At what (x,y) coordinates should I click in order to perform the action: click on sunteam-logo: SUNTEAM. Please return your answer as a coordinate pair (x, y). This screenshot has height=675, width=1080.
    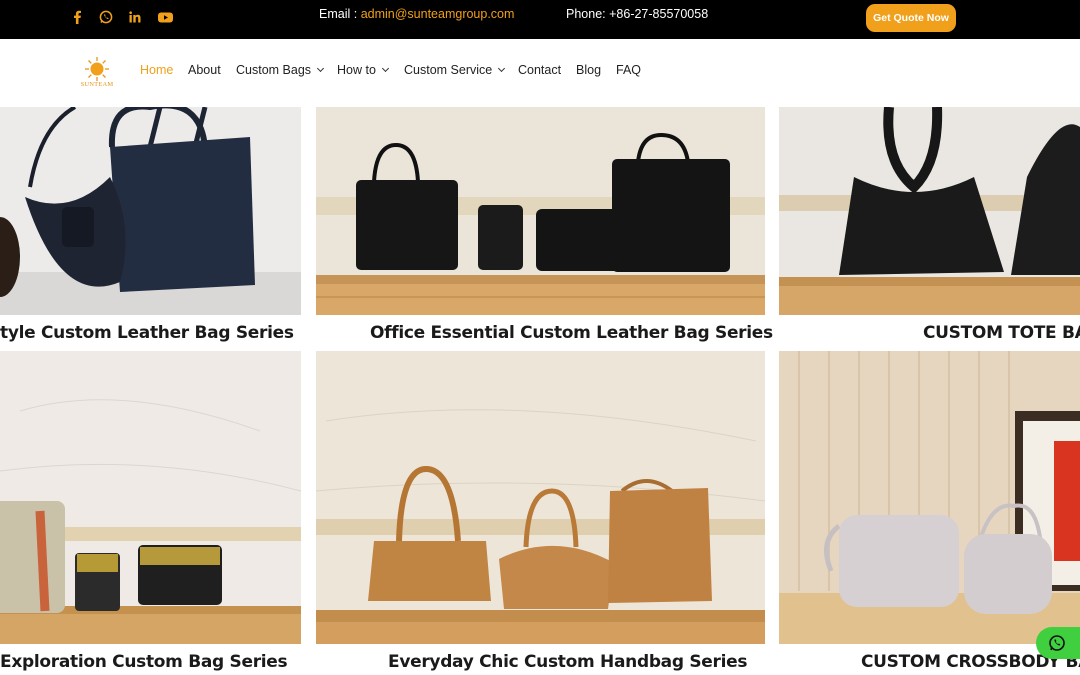
    Looking at the image, I should click on (97, 74).